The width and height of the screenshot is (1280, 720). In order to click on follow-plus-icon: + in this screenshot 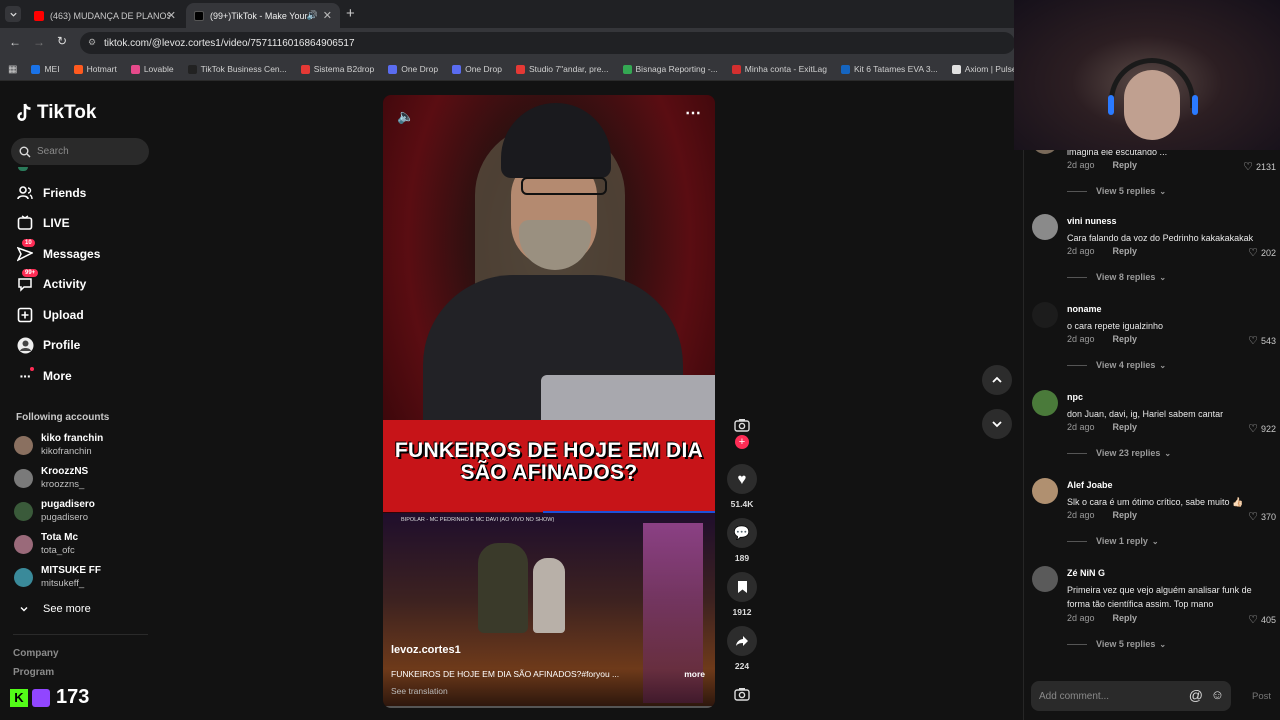, I will do `click(742, 442)`.